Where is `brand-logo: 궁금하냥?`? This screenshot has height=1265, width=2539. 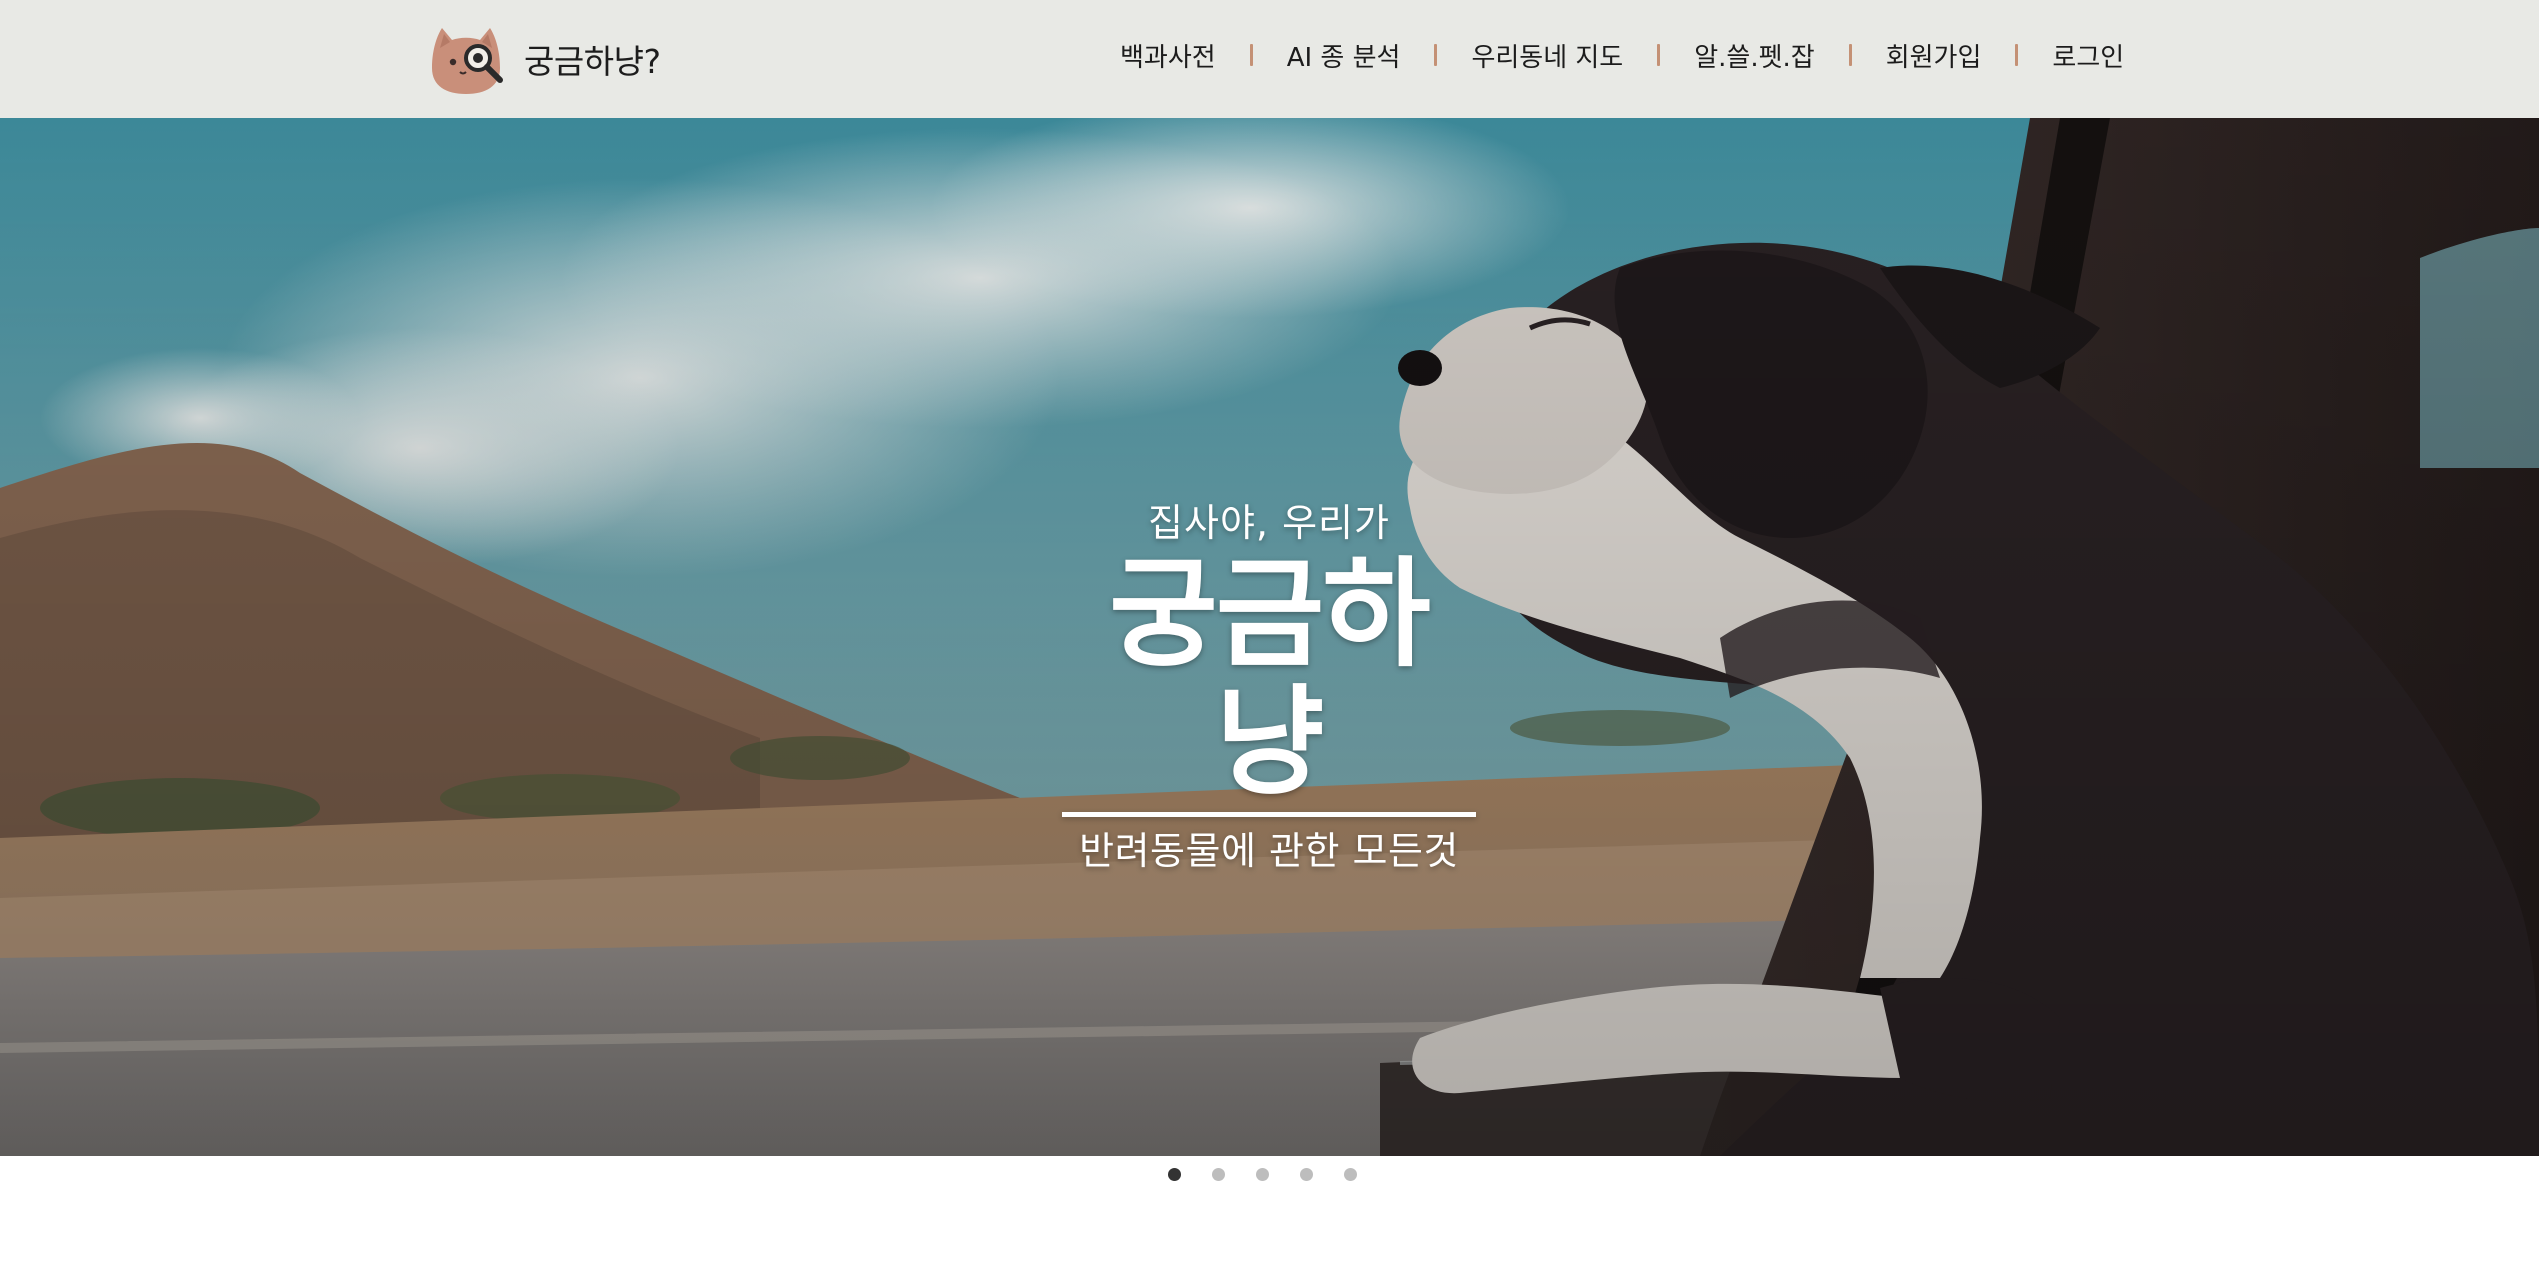
brand-logo: 궁금하냥? is located at coordinates (543, 59).